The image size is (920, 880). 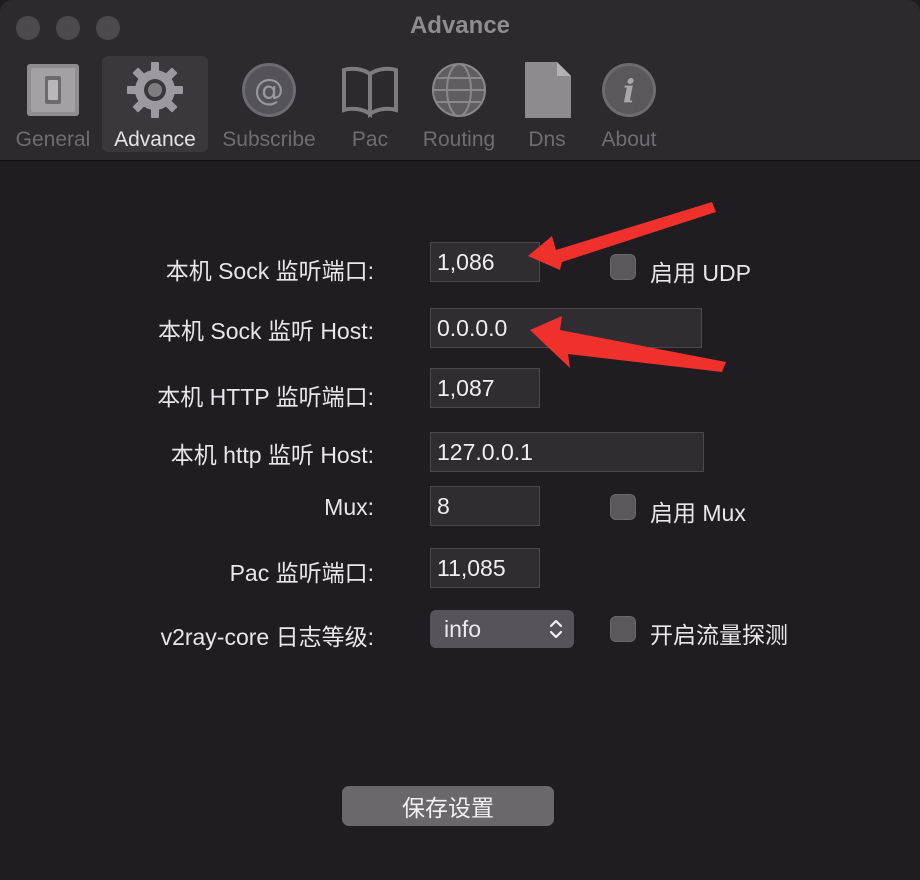 What do you see at coordinates (485, 506) in the screenshot?
I see `mux-input: 8` at bounding box center [485, 506].